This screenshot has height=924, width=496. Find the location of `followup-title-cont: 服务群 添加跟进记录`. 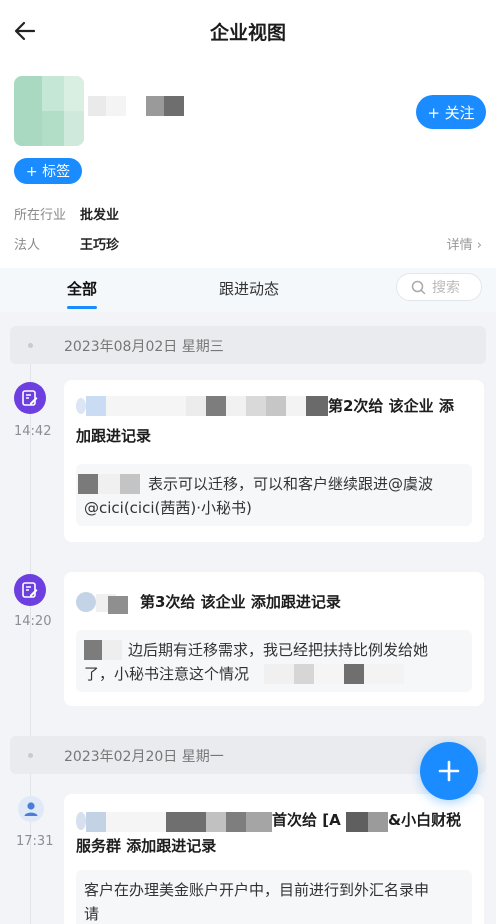

followup-title-cont: 服务群 添加跟进记录 is located at coordinates (146, 846).